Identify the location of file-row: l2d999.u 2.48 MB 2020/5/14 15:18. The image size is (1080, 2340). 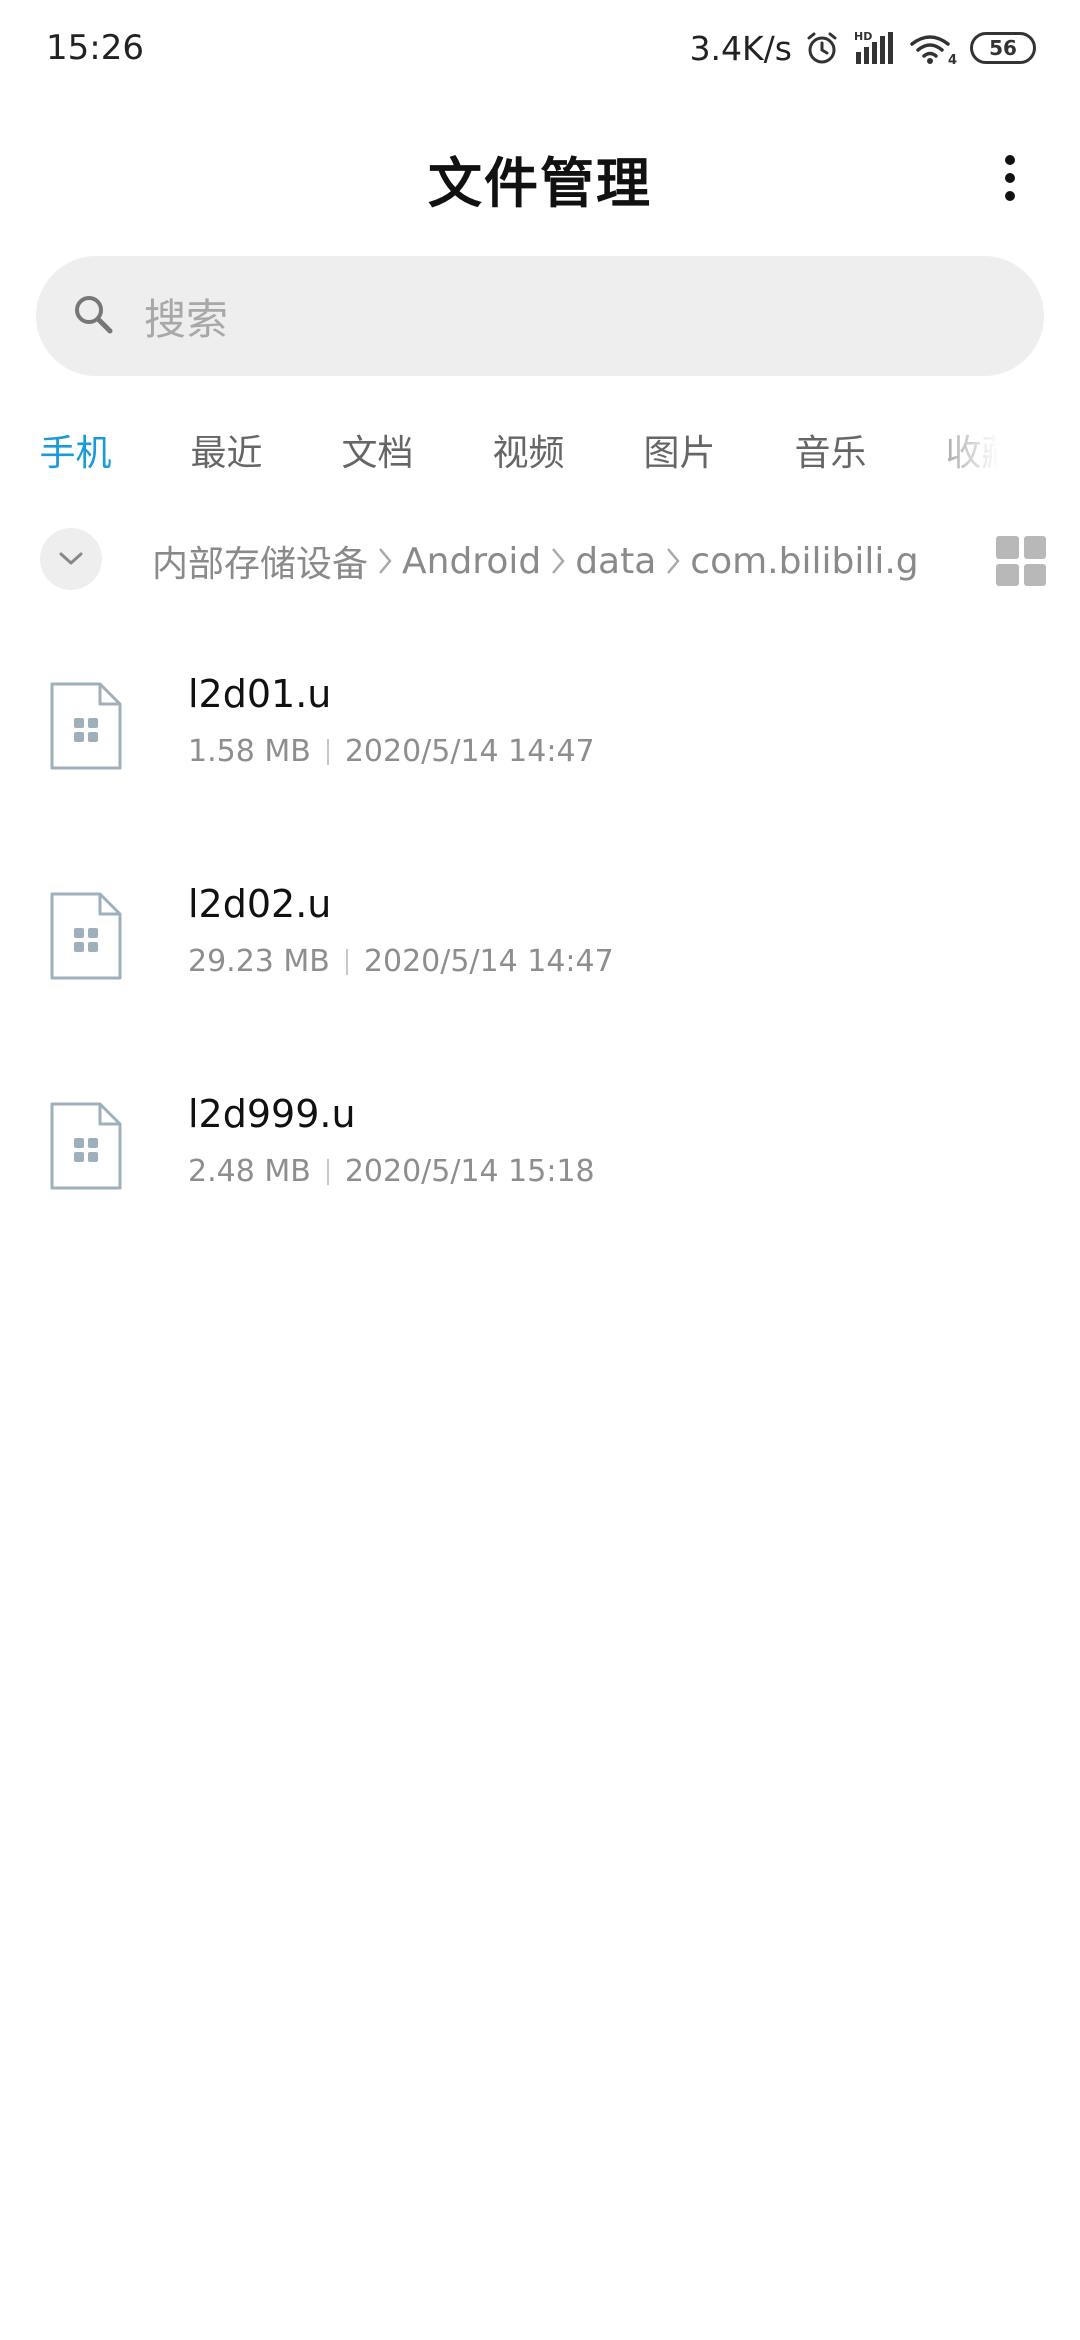
(540, 1155).